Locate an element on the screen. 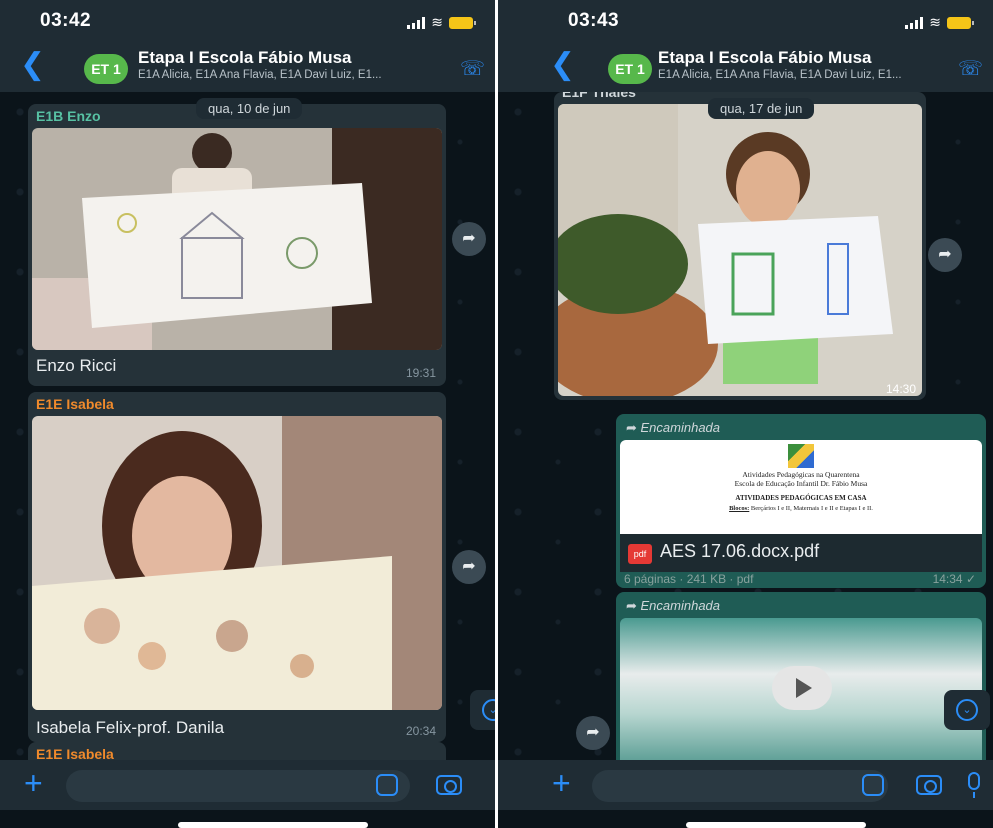 The image size is (993, 828). message-time: 14:30 is located at coordinates (900, 389).